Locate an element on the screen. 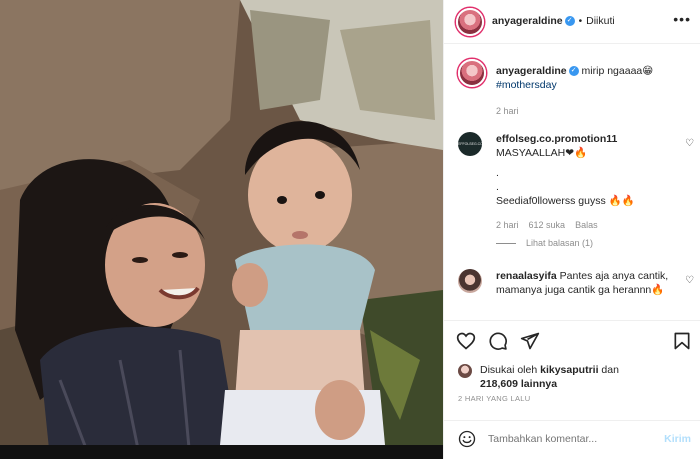 This screenshot has width=700, height=459. liker-username: kikysaputrii is located at coordinates (569, 370).